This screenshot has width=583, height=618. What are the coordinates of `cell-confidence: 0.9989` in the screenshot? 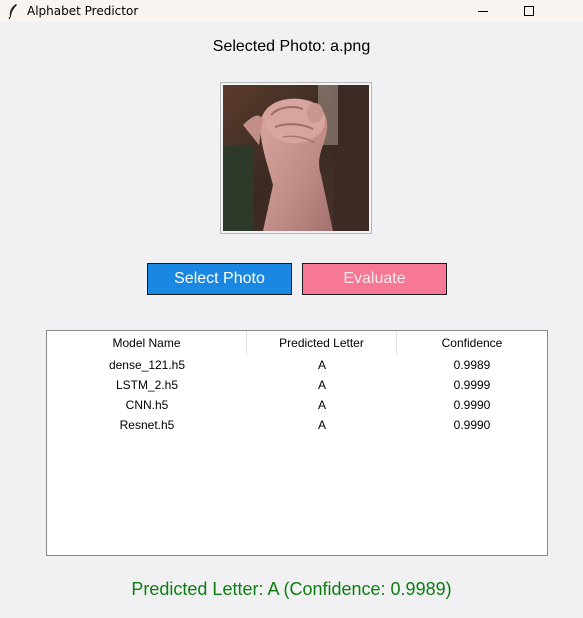 It's located at (472, 365).